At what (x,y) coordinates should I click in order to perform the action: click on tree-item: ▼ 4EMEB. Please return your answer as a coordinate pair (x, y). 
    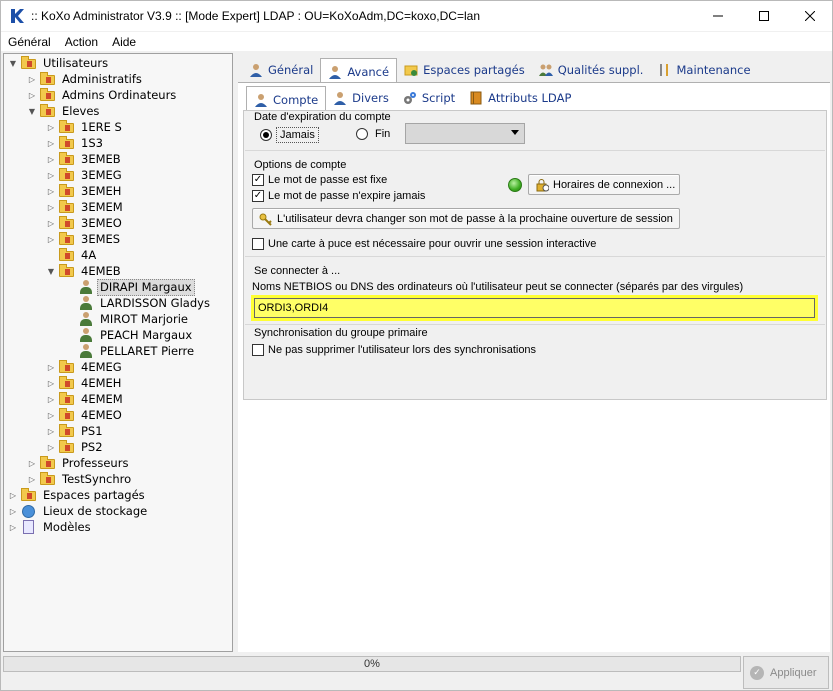
    Looking at the image, I should click on (85, 271).